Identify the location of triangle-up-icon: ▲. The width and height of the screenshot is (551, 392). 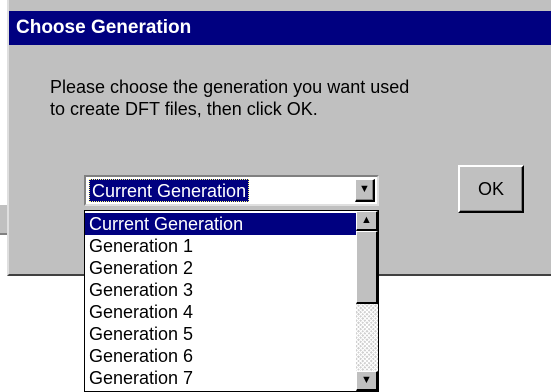
(366, 220).